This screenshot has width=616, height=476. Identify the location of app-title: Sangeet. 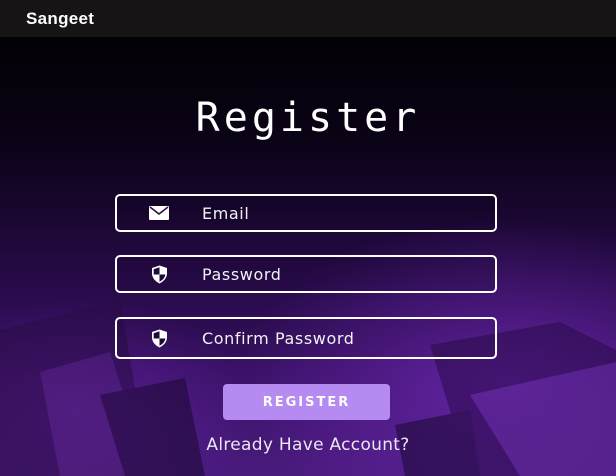
(60, 18).